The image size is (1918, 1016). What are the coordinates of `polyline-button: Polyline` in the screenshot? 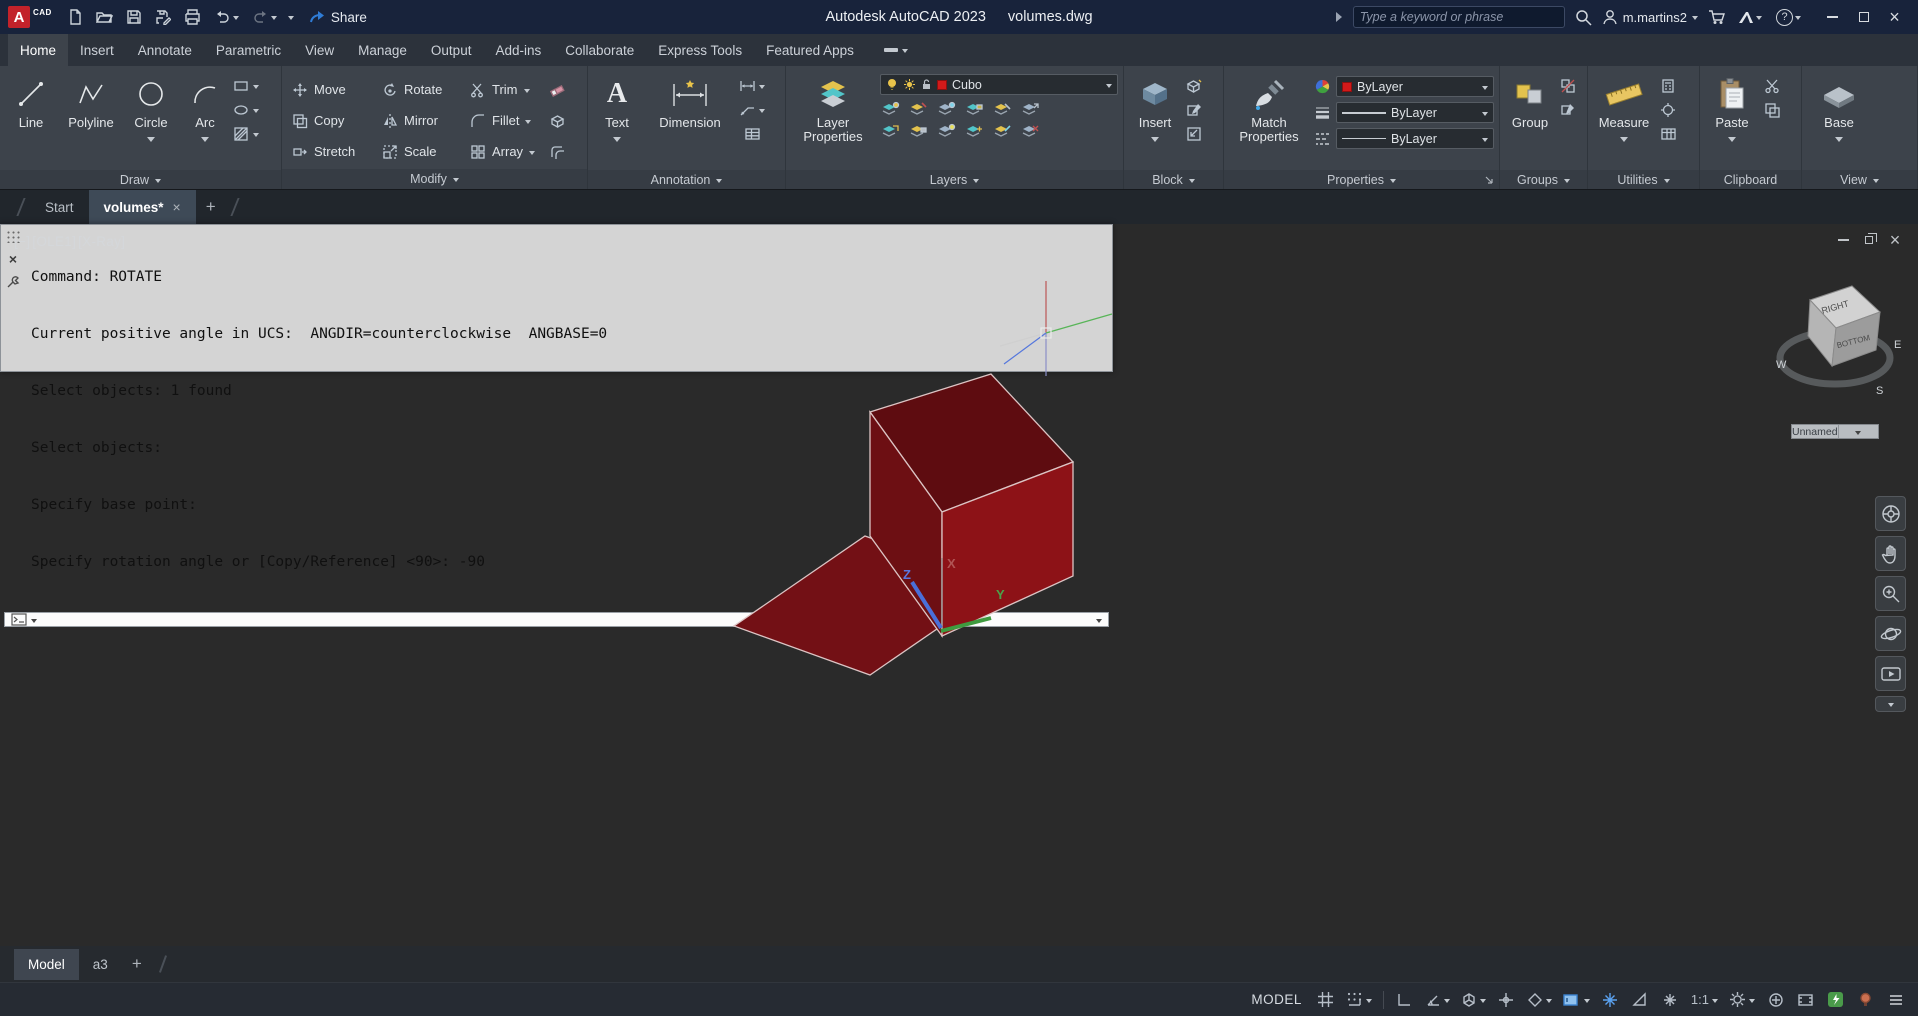 It's located at (91, 119).